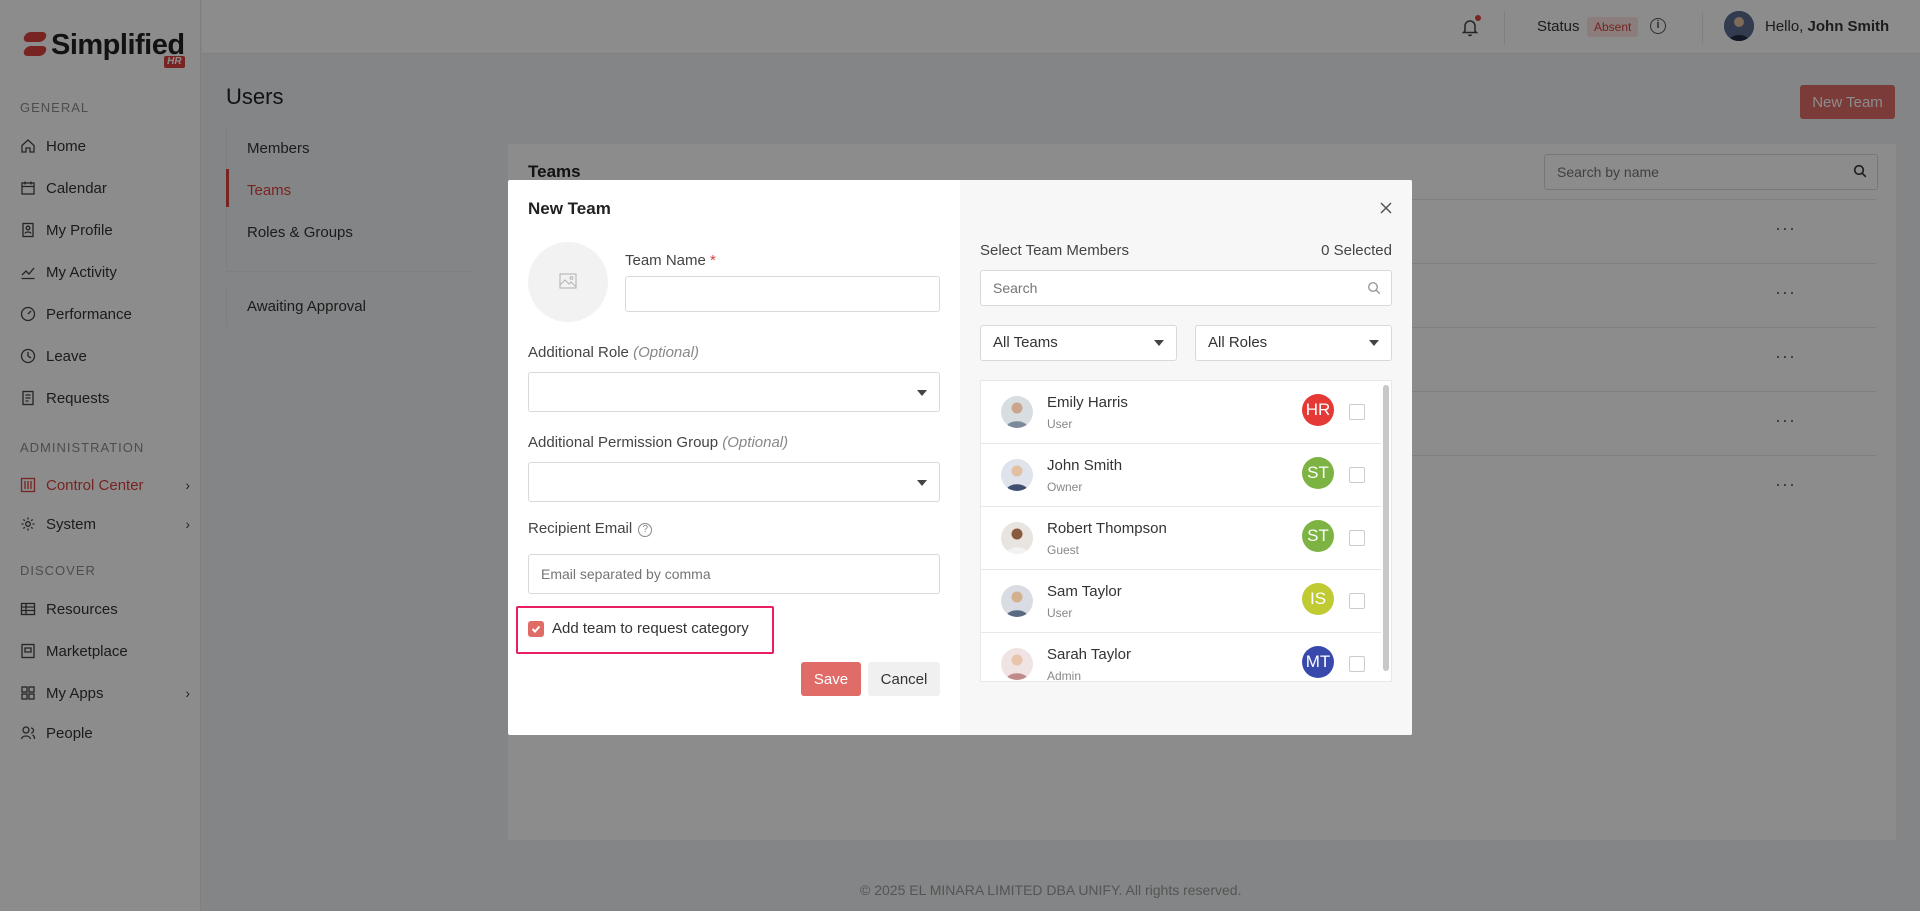 The width and height of the screenshot is (1920, 911). I want to click on member-role: Guest, so click(1063, 550).